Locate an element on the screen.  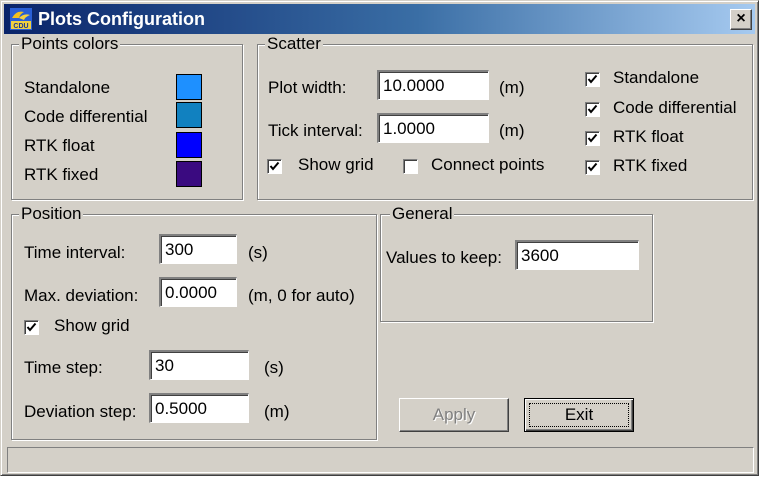
code-differential-color-label: Code differential is located at coordinates (86, 116).